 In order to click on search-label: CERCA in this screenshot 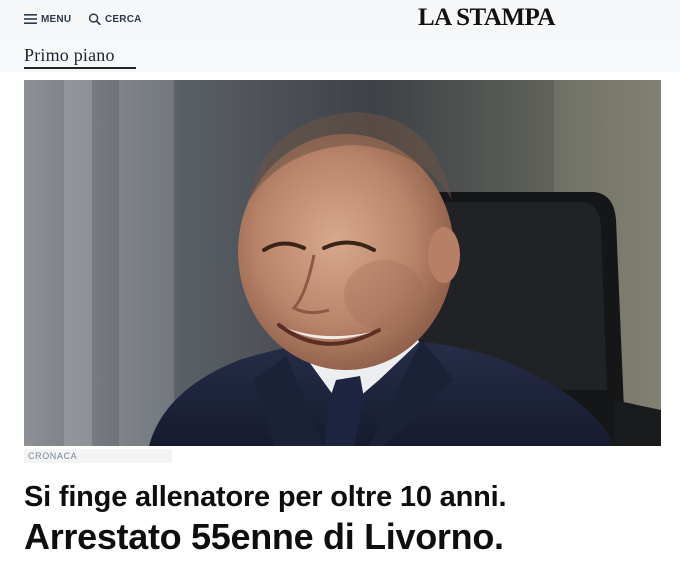, I will do `click(123, 19)`.